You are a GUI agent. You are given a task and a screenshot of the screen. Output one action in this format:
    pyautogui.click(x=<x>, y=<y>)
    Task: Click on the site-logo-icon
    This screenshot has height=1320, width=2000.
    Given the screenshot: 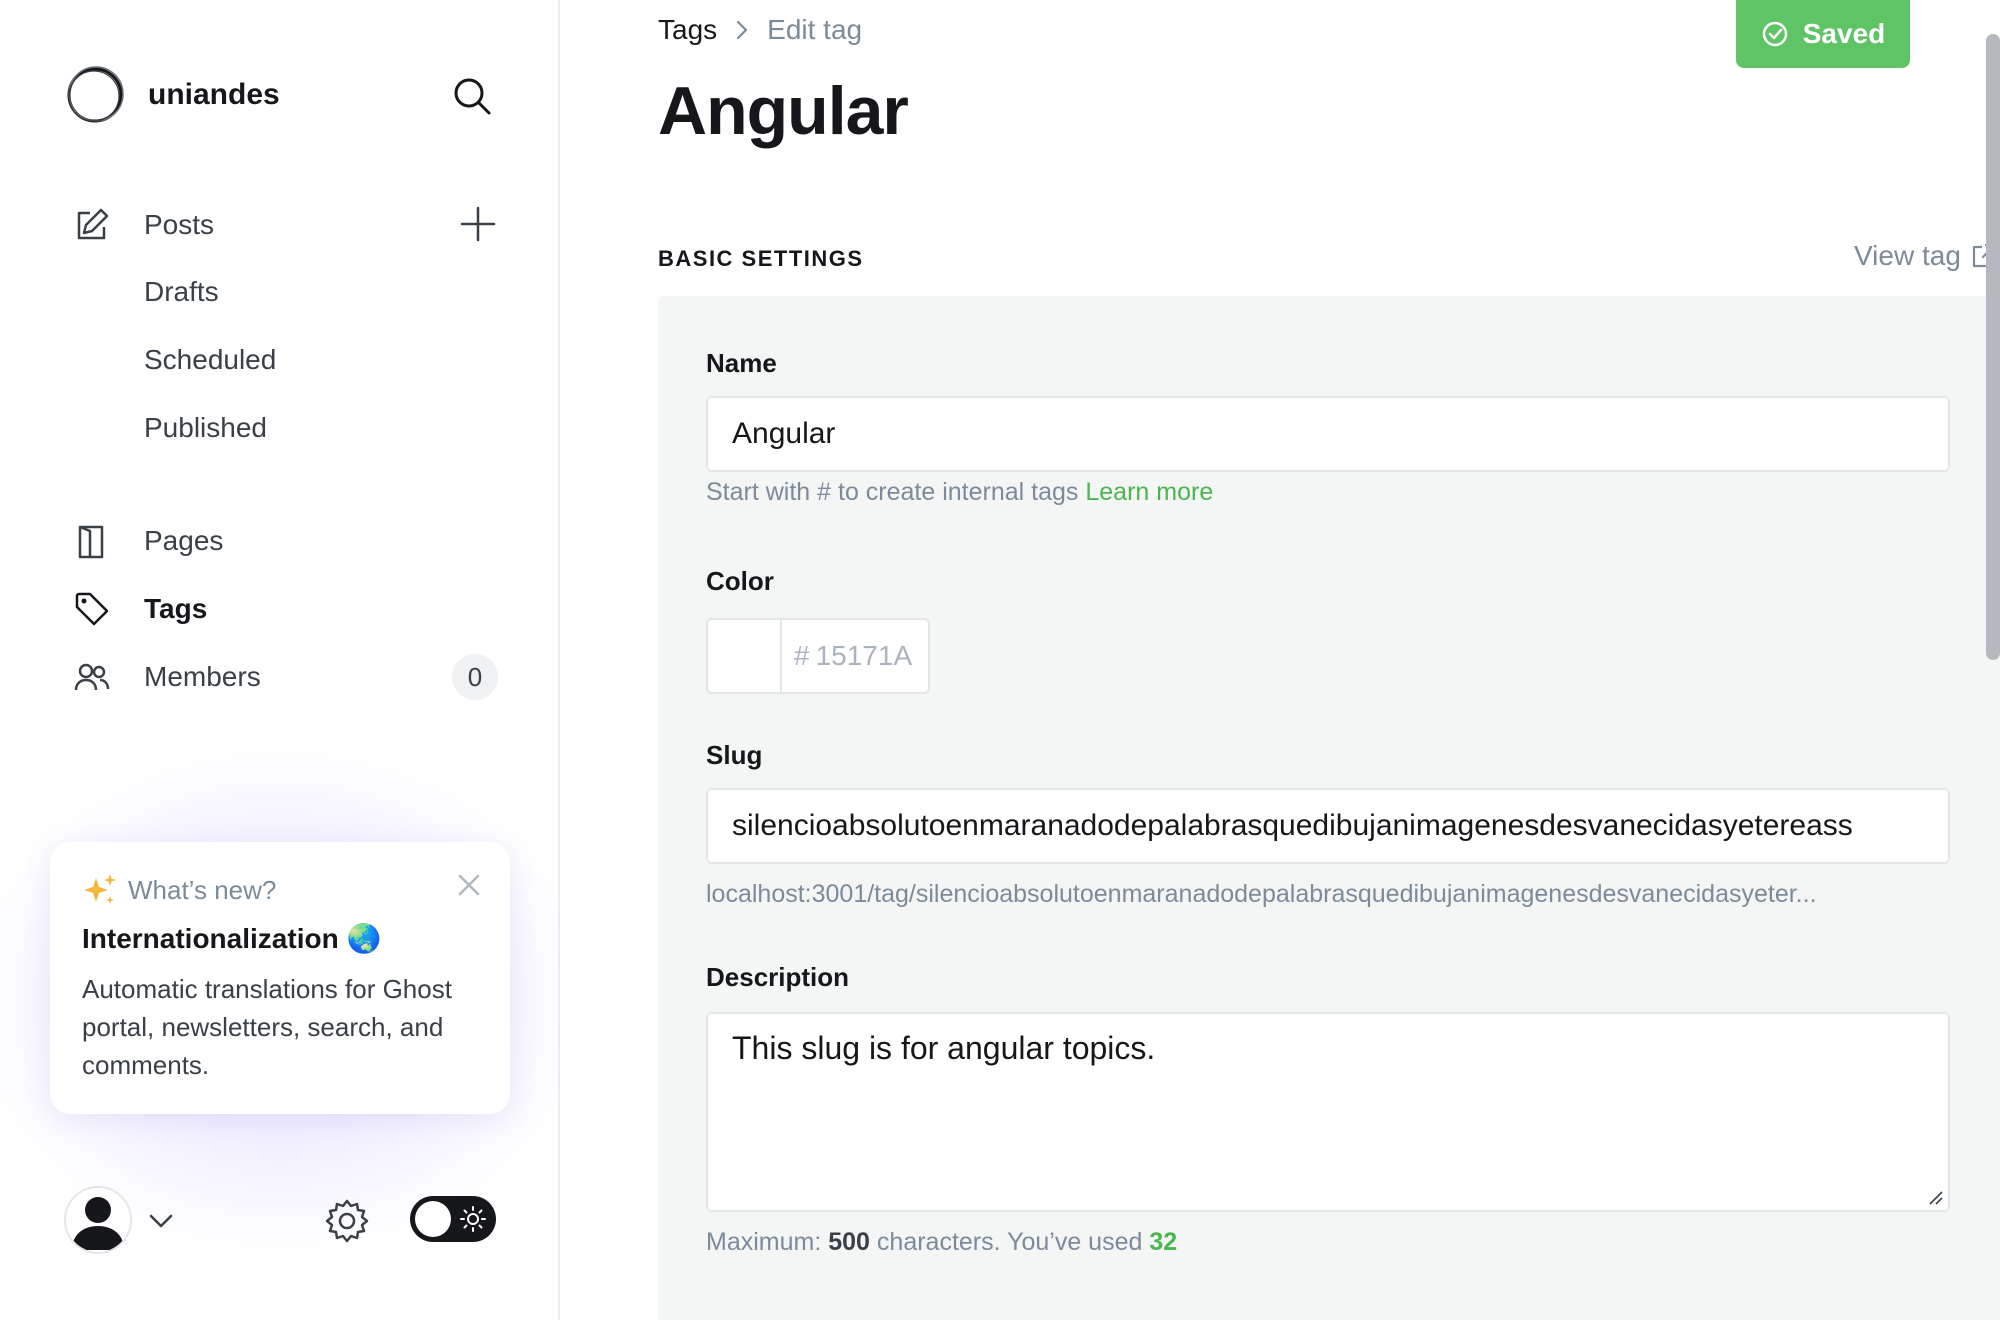 What is the action you would take?
    pyautogui.click(x=95, y=94)
    